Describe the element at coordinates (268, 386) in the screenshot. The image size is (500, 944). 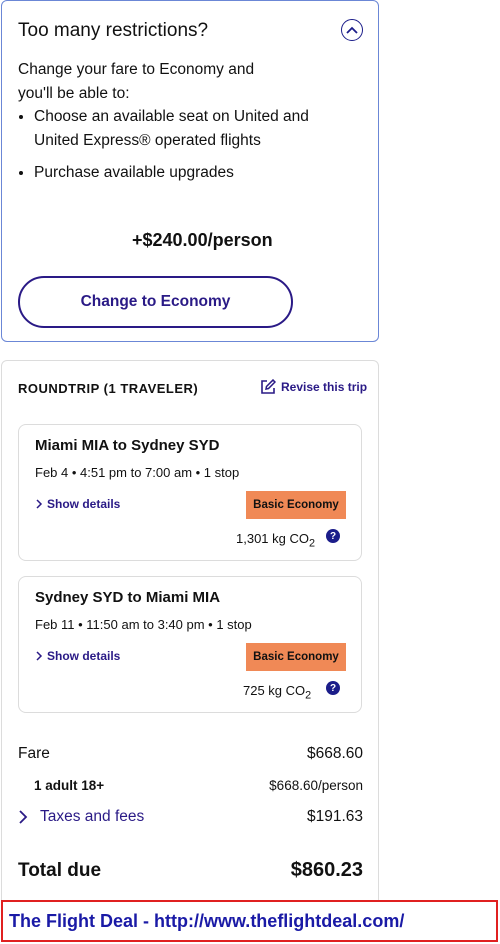
I see `edit-icon` at that location.